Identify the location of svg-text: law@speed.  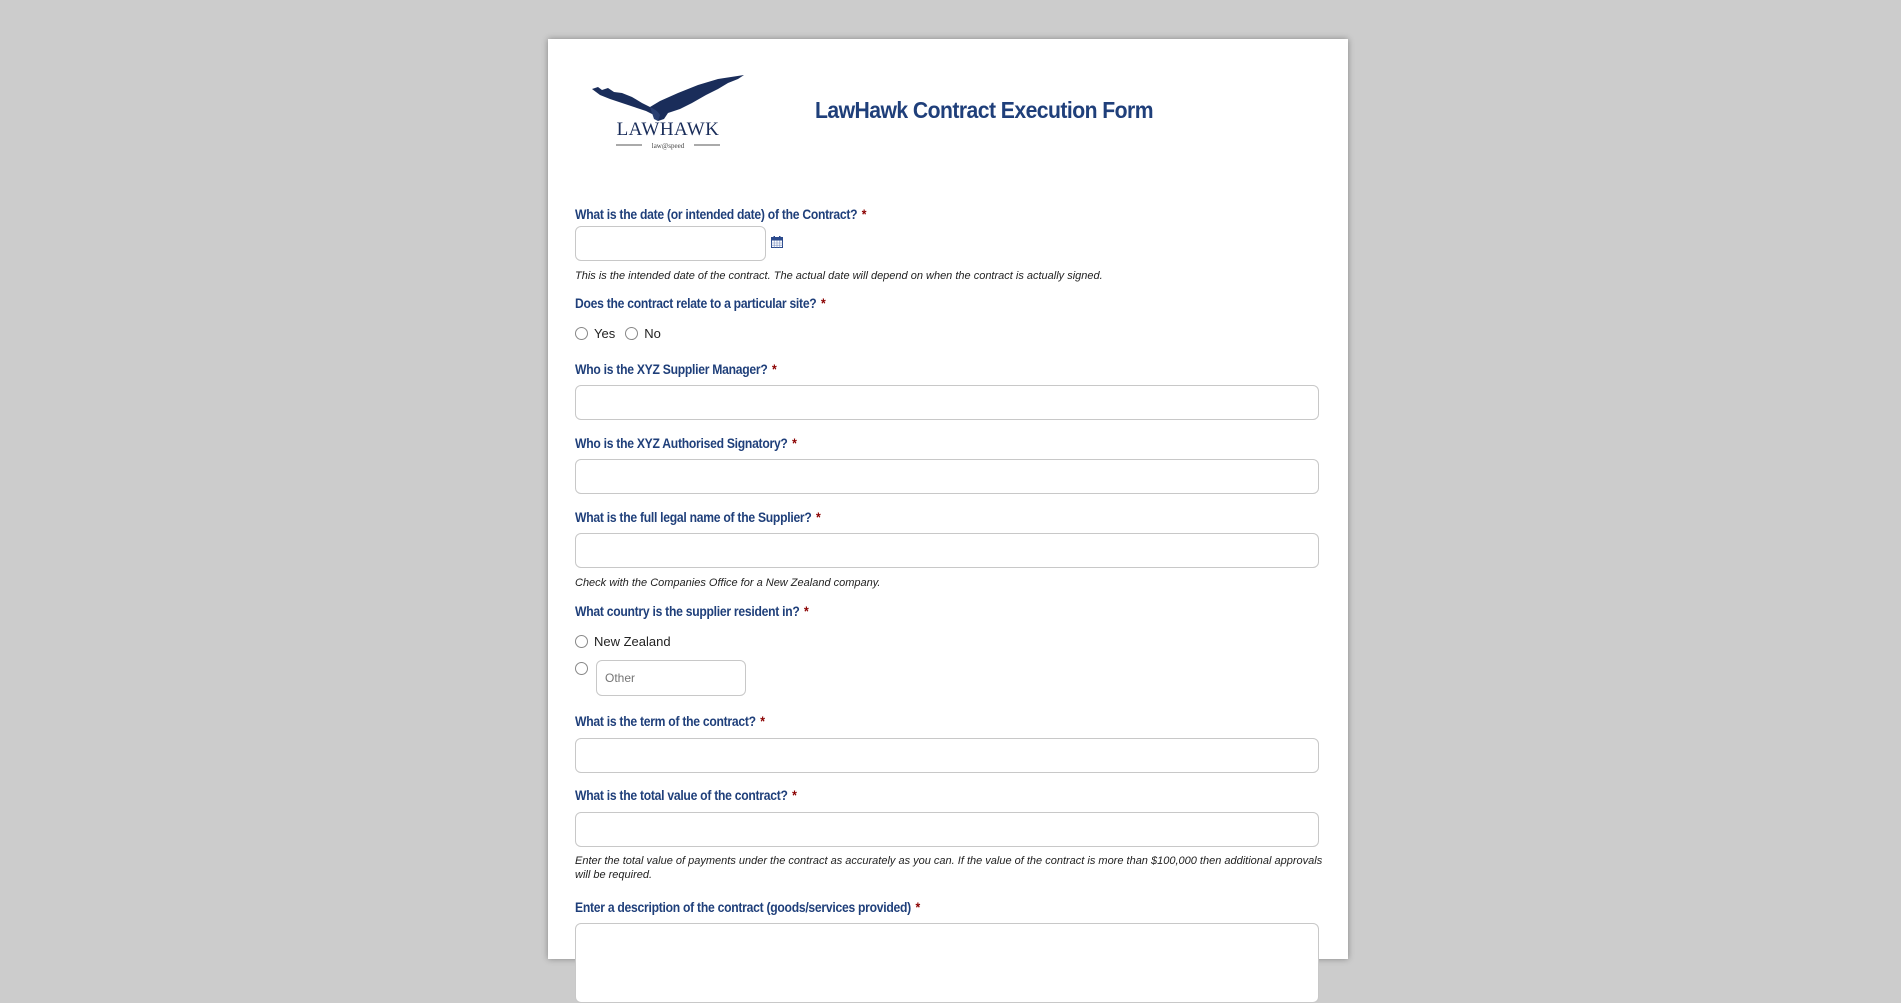
(668, 146).